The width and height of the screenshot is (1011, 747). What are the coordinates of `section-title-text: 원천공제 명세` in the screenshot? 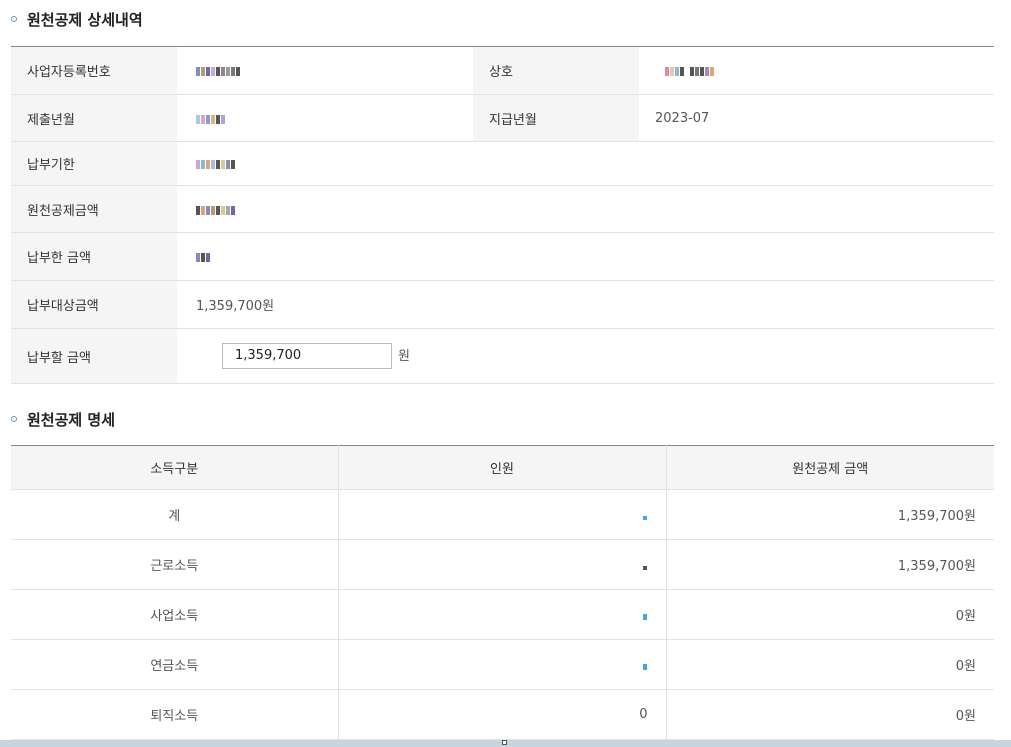 It's located at (71, 419).